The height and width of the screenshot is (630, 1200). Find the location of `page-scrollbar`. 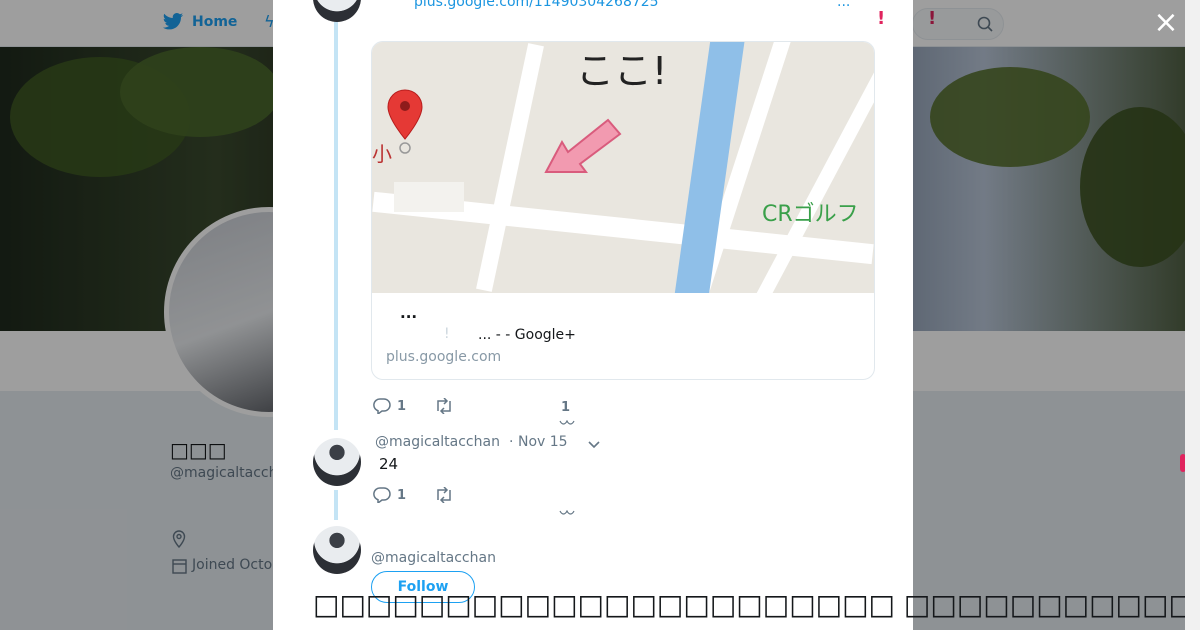

page-scrollbar is located at coordinates (1192, 315).